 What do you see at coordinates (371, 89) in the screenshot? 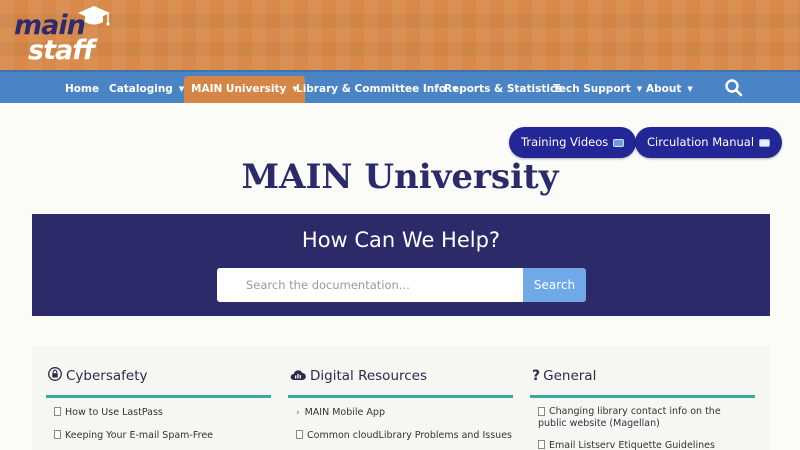
I see `nav-library-committee-info-label: Library & Committee Info` at bounding box center [371, 89].